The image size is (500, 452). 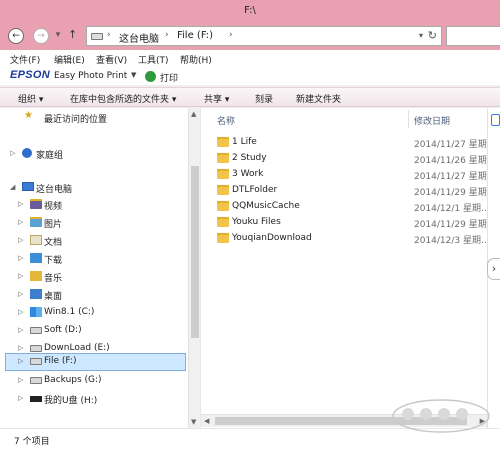 I want to click on back-button: ←, so click(x=16, y=36).